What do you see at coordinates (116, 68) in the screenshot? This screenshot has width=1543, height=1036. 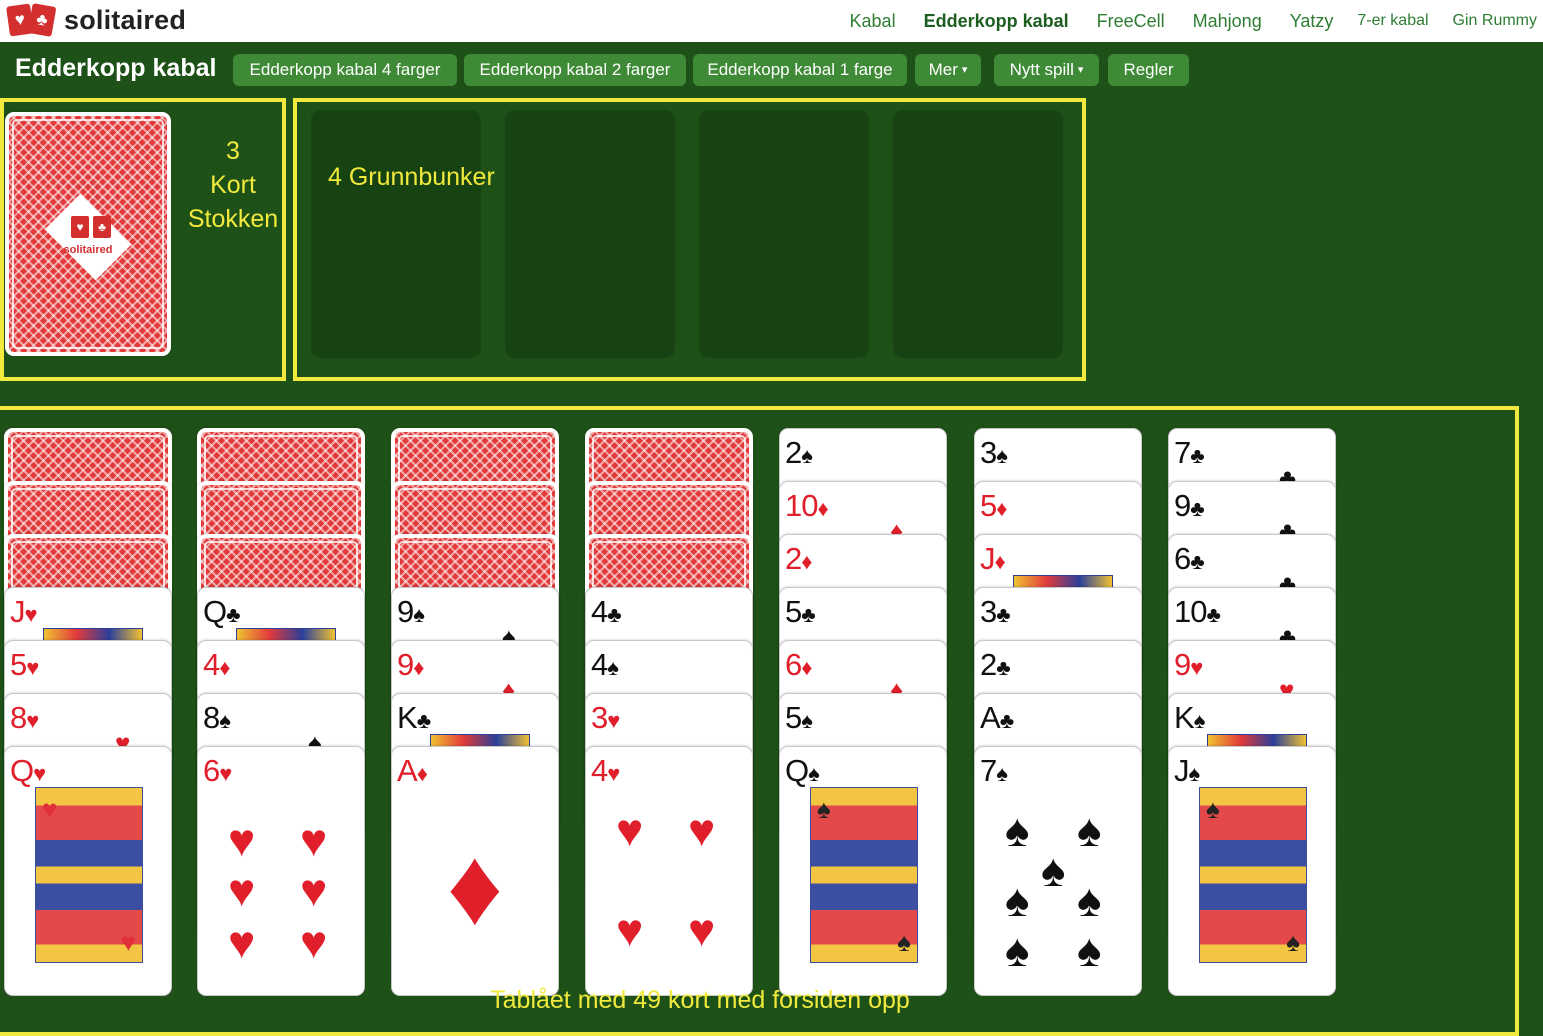 I see `page-title: Edderkopp kabal` at bounding box center [116, 68].